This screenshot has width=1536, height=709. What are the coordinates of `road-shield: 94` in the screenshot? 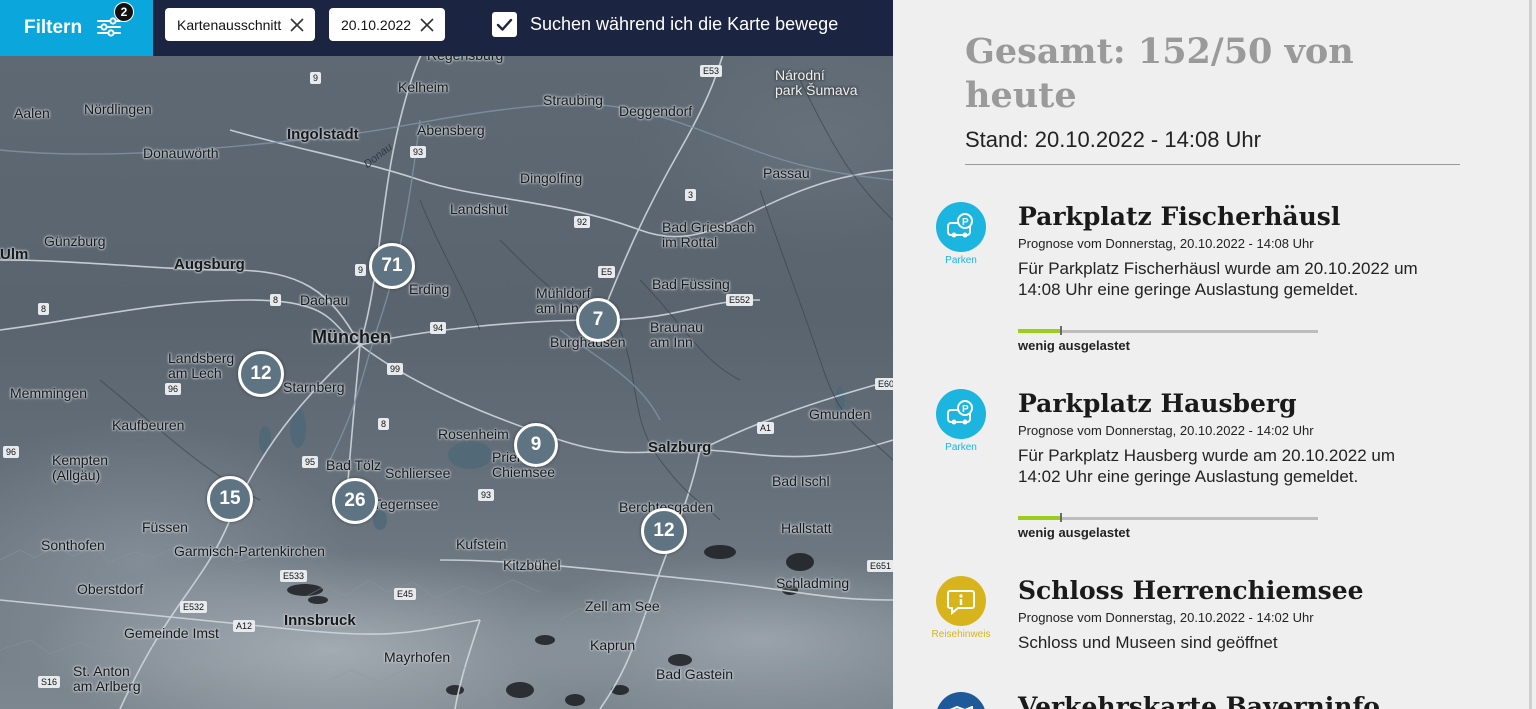 It's located at (438, 328).